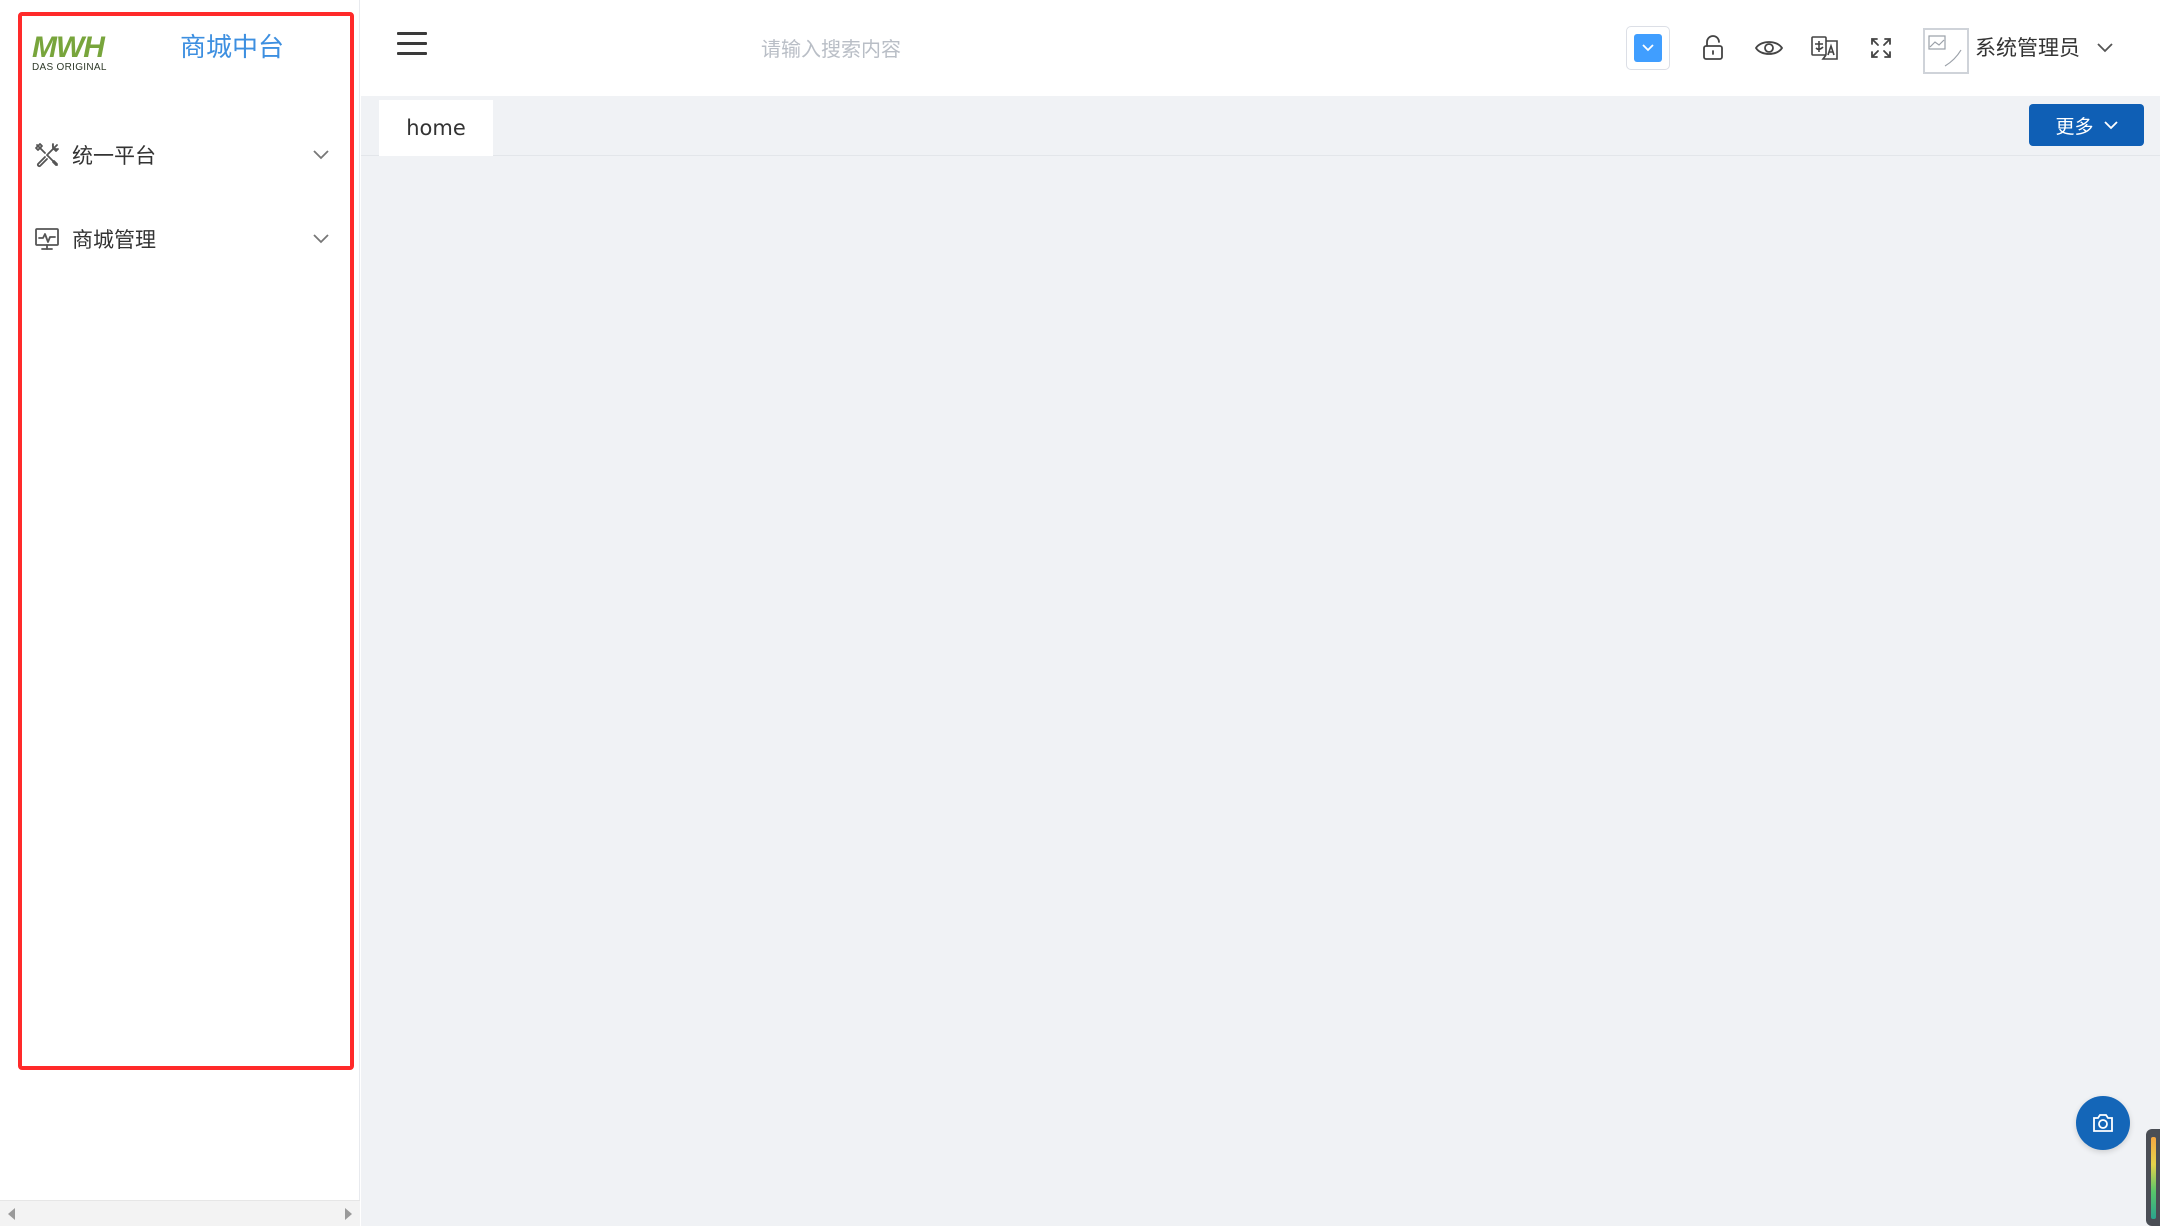  I want to click on side-widget-handle, so click(2153, 1177).